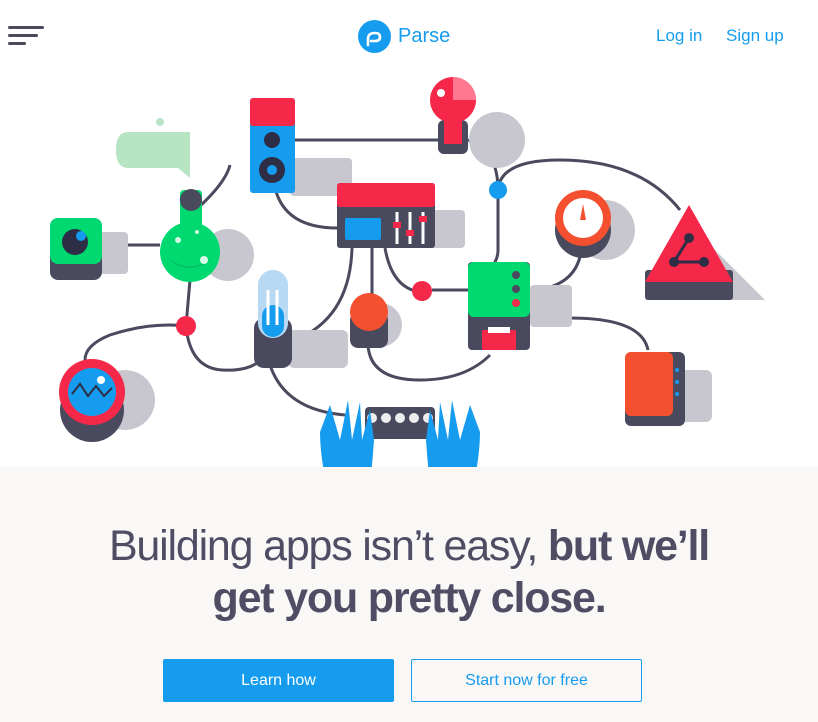 Image resolution: width=818 pixels, height=722 pixels. I want to click on warning-share-icon, so click(689, 252).